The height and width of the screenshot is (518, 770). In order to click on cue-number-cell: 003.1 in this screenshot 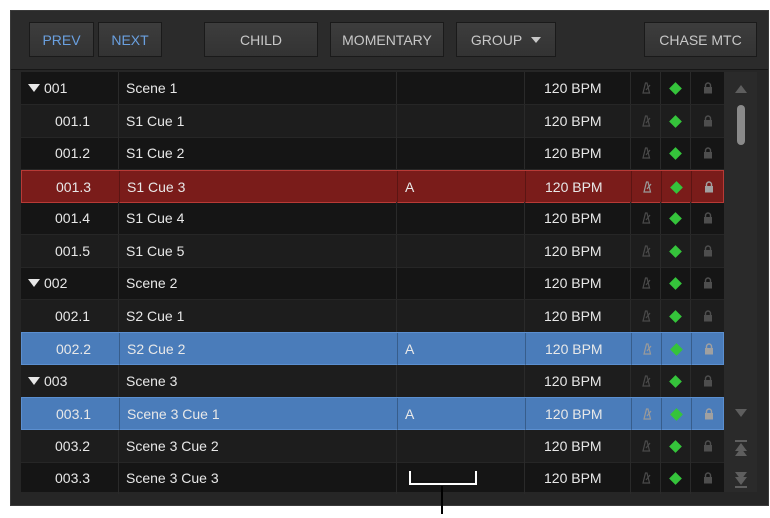, I will do `click(71, 414)`.